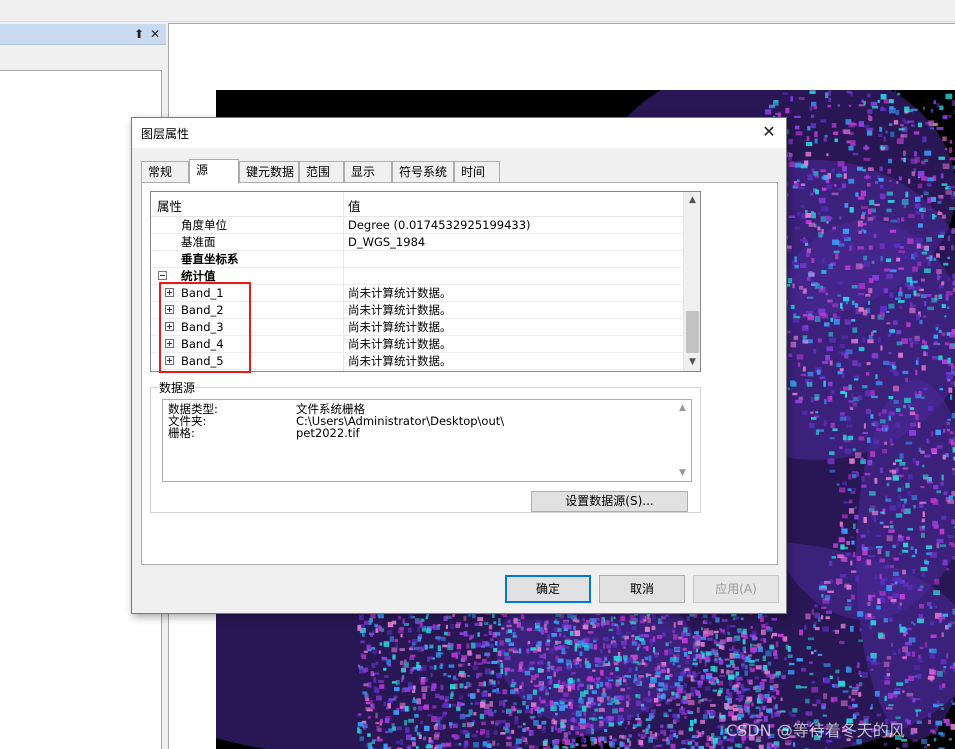 Image resolution: width=955 pixels, height=749 pixels. I want to click on datasource-label: 数据源, so click(177, 387).